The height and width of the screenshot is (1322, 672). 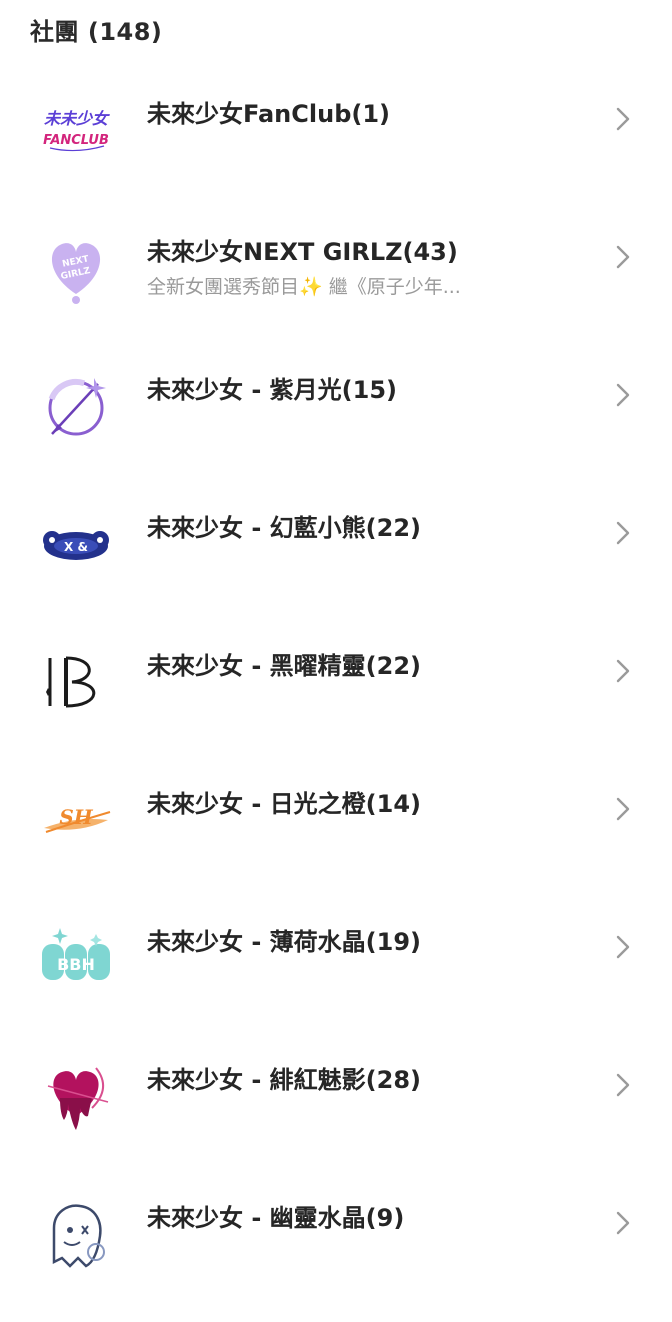 What do you see at coordinates (76, 682) in the screenshot?
I see `obsidian-elf-logo-icon` at bounding box center [76, 682].